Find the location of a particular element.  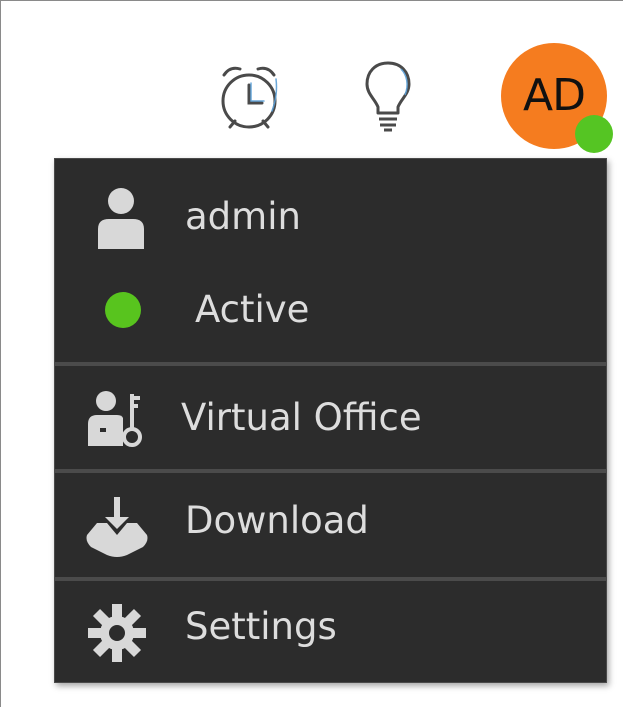

menu-item-virtual-office: Virtual Office is located at coordinates (330, 416).